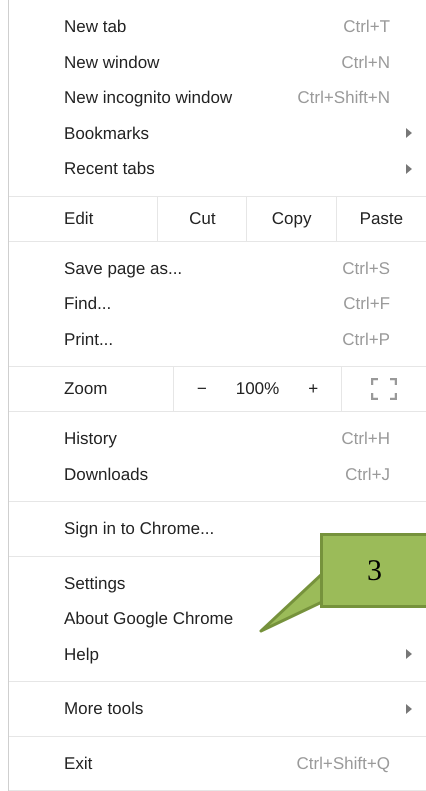  I want to click on menu-item: Print... Ctrl+P, so click(217, 339).